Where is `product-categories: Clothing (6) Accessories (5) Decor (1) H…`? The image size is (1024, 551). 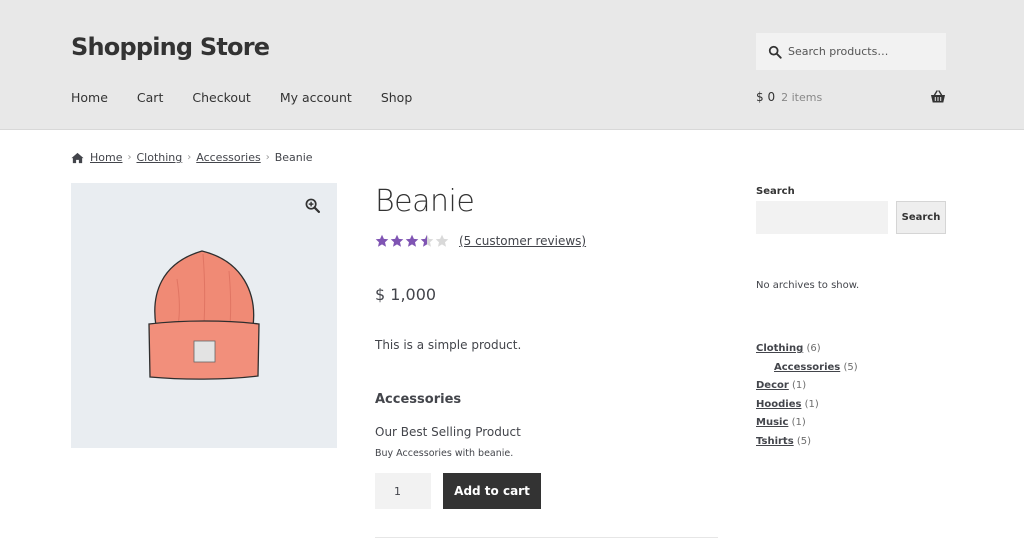 product-categories: Clothing (6) Accessories (5) Decor (1) H… is located at coordinates (807, 396).